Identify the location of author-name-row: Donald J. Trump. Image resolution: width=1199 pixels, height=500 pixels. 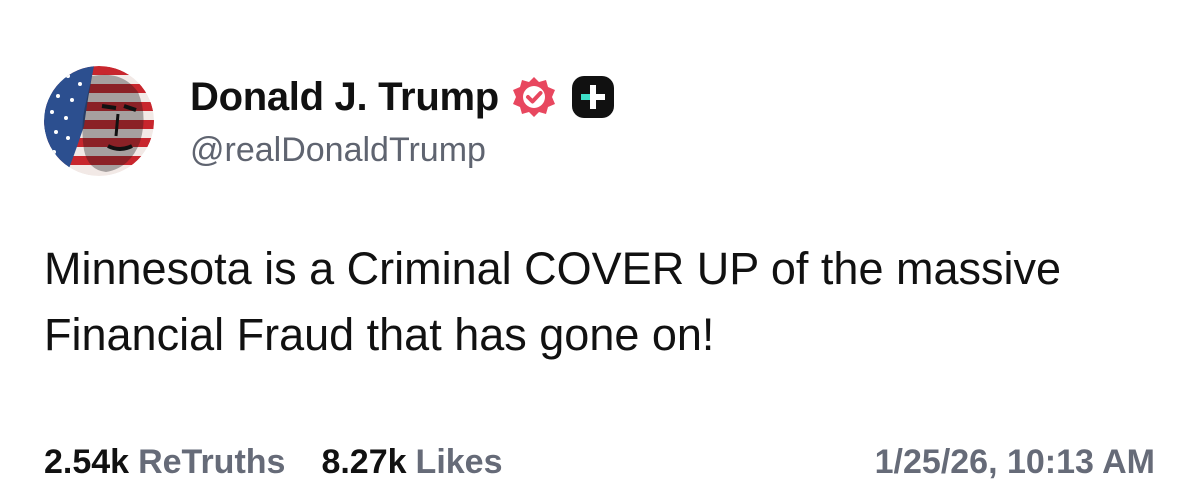
(402, 97).